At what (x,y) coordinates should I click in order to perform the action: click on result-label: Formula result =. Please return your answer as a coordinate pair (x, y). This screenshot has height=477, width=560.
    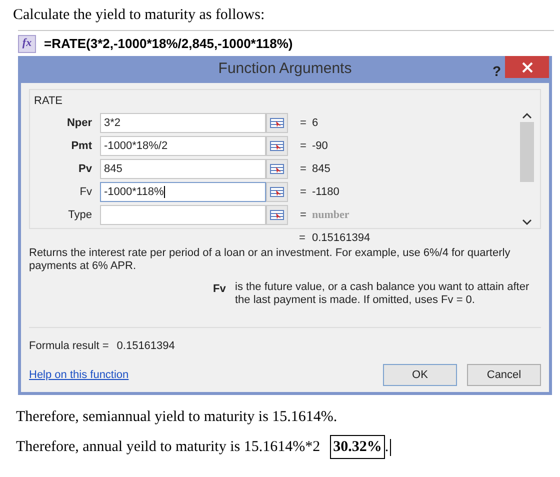
    Looking at the image, I should click on (69, 346).